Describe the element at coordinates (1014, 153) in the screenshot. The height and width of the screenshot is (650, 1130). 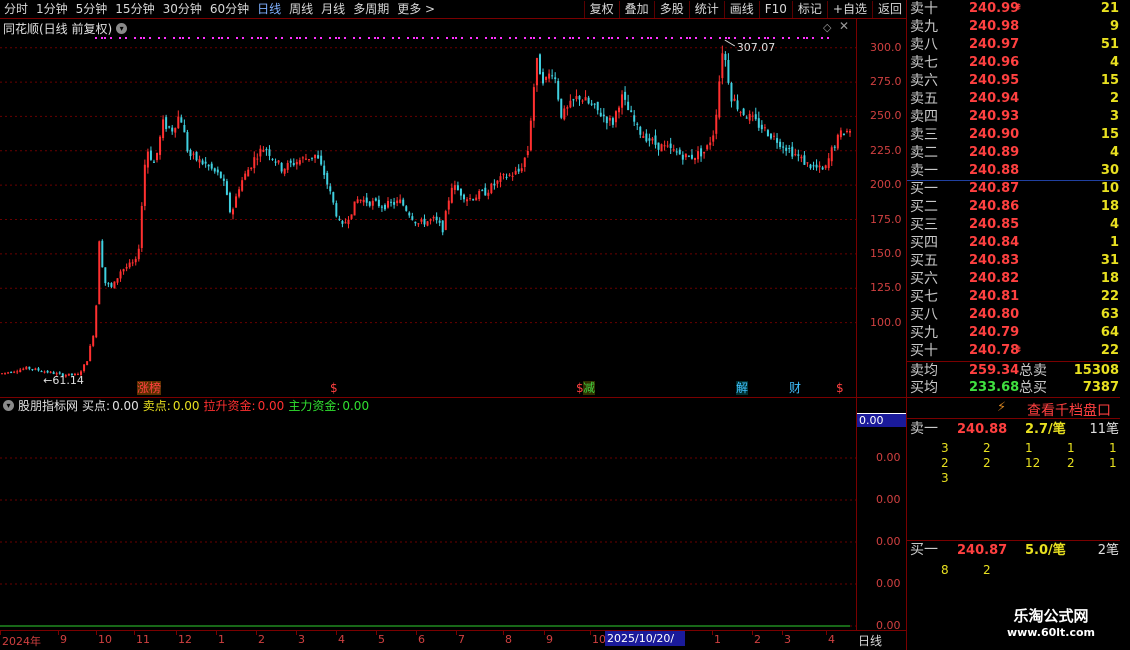
I see `book-row: 卖二 240.89 4` at that location.